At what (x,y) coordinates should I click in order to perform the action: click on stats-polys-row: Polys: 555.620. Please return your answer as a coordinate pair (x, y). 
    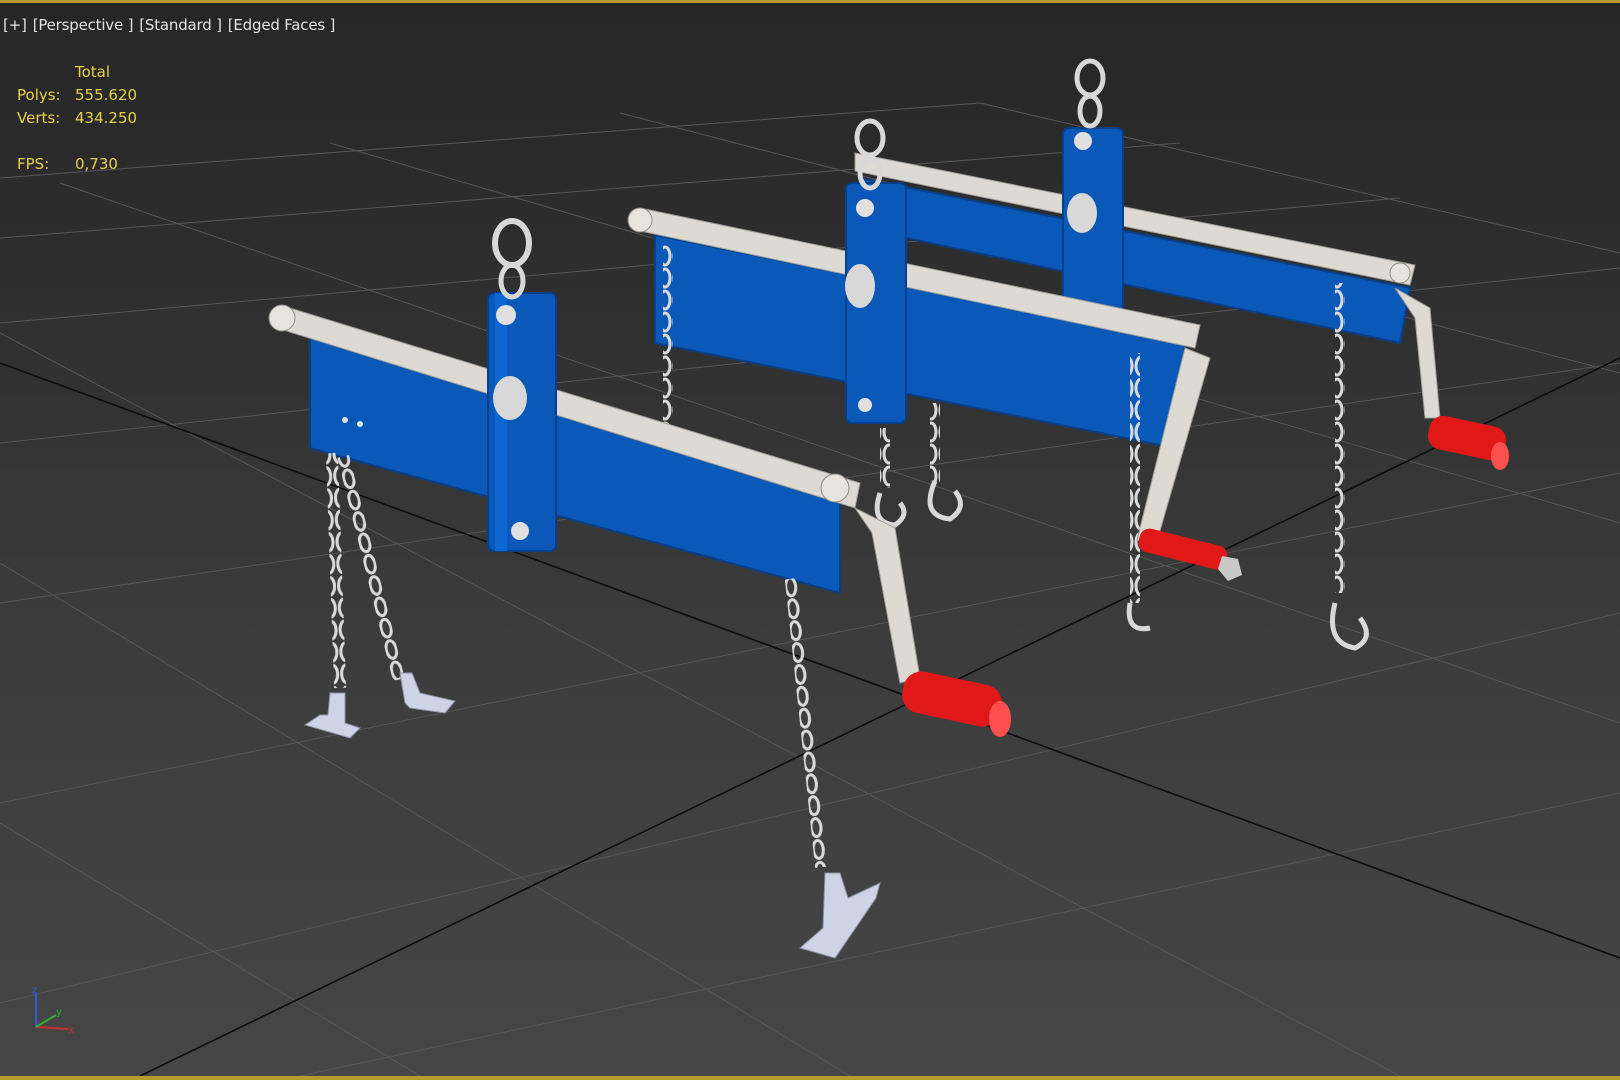
    Looking at the image, I should click on (77, 95).